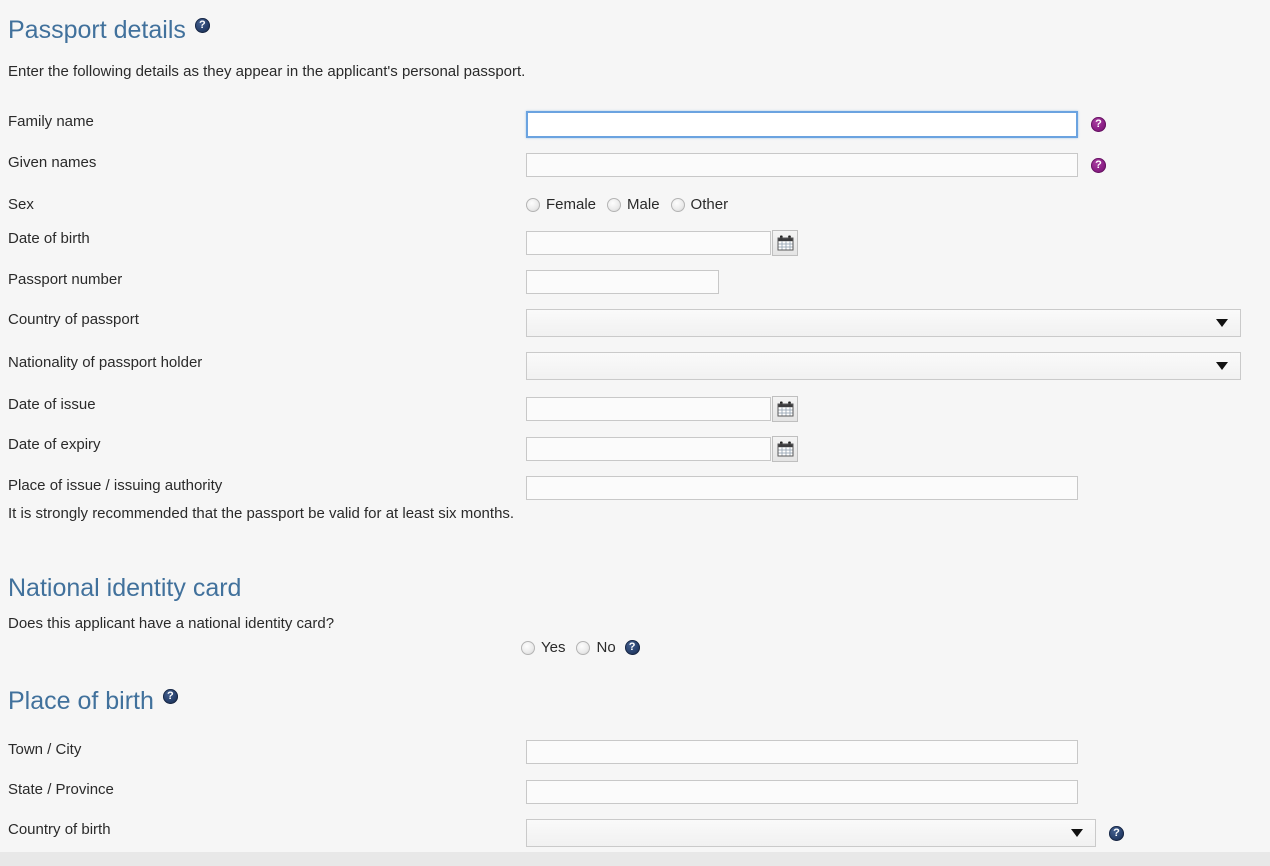  What do you see at coordinates (115, 485) in the screenshot?
I see `label-place-of-issue: Place of issue / issuing authority` at bounding box center [115, 485].